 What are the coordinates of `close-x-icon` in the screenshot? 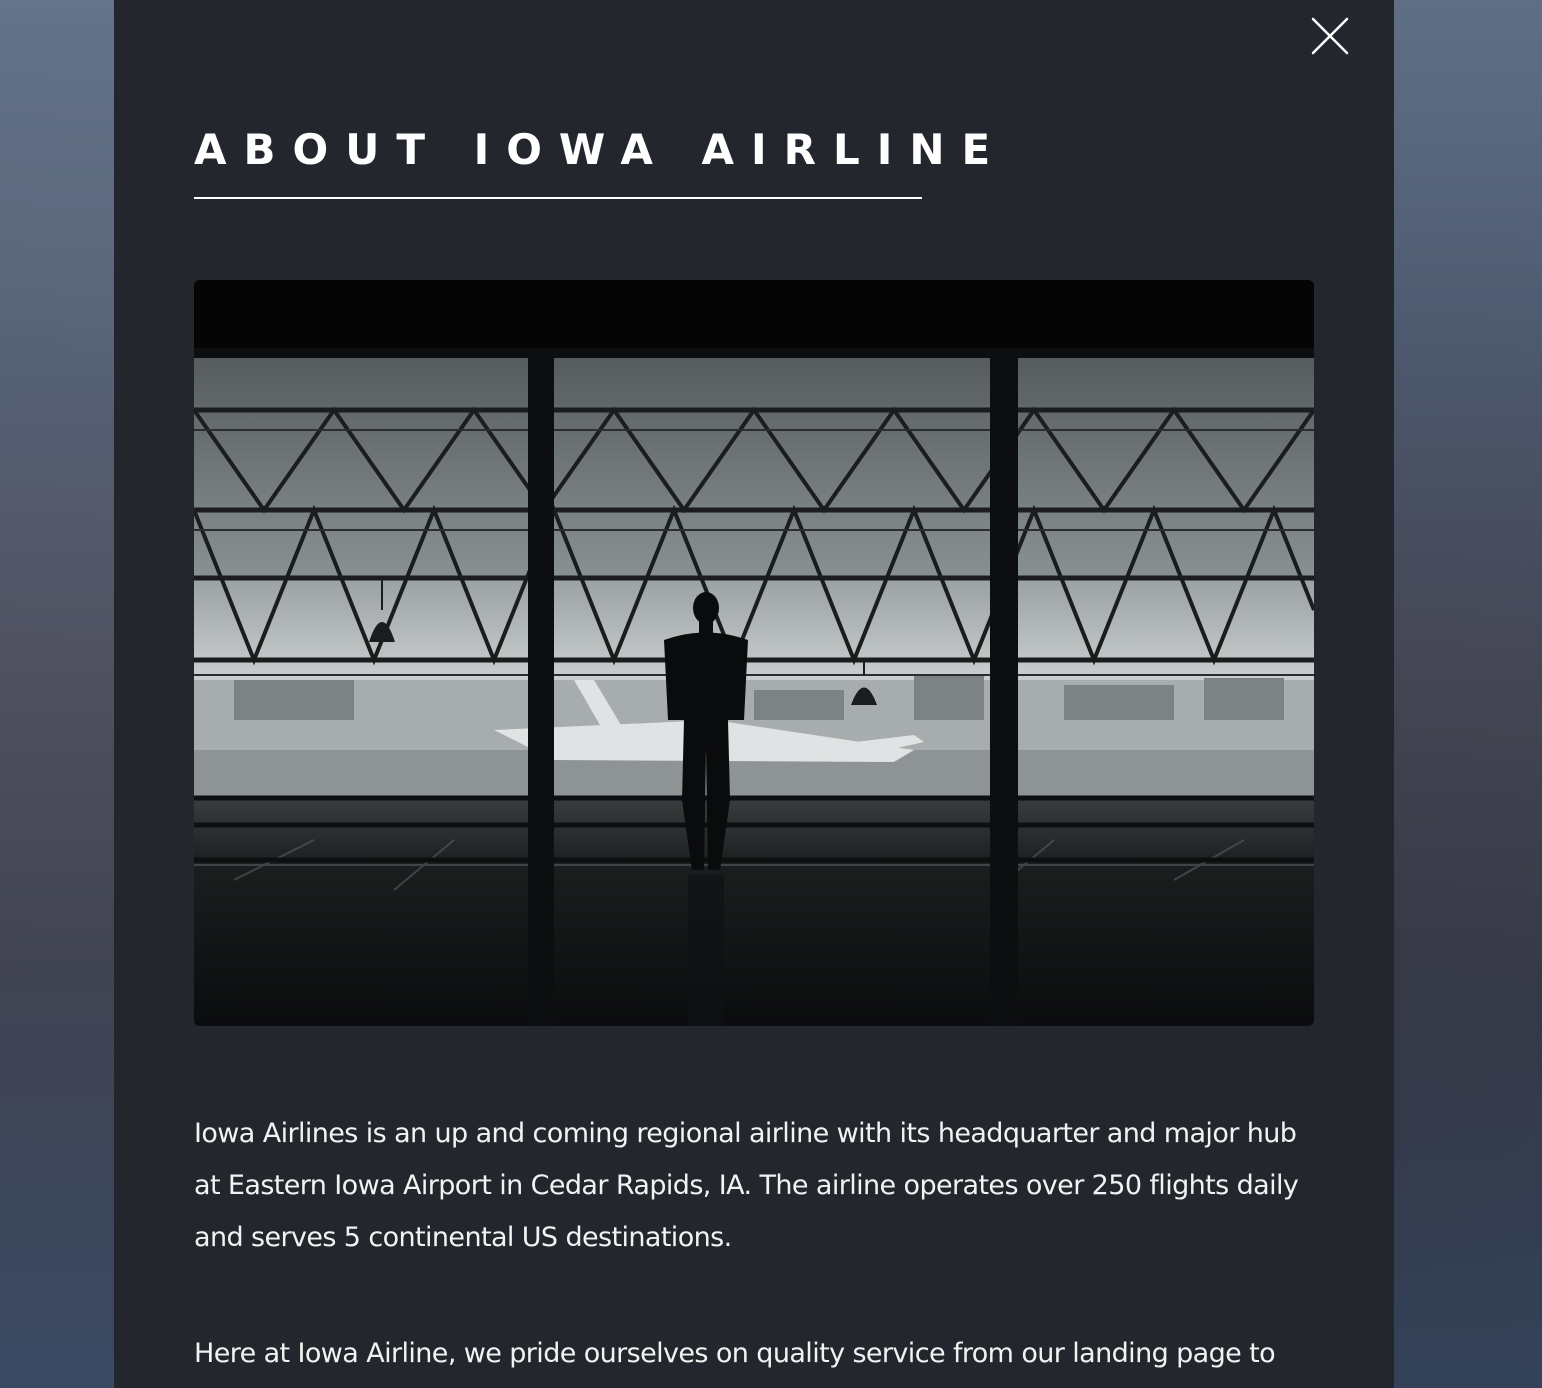 It's located at (1330, 36).